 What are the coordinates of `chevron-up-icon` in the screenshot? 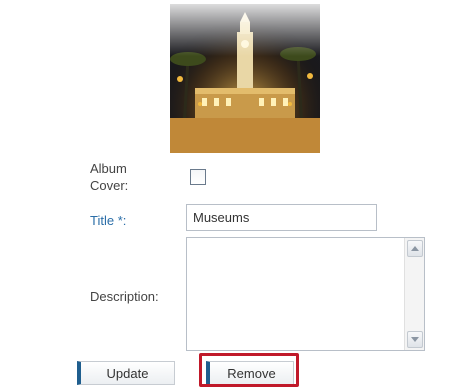 It's located at (415, 248).